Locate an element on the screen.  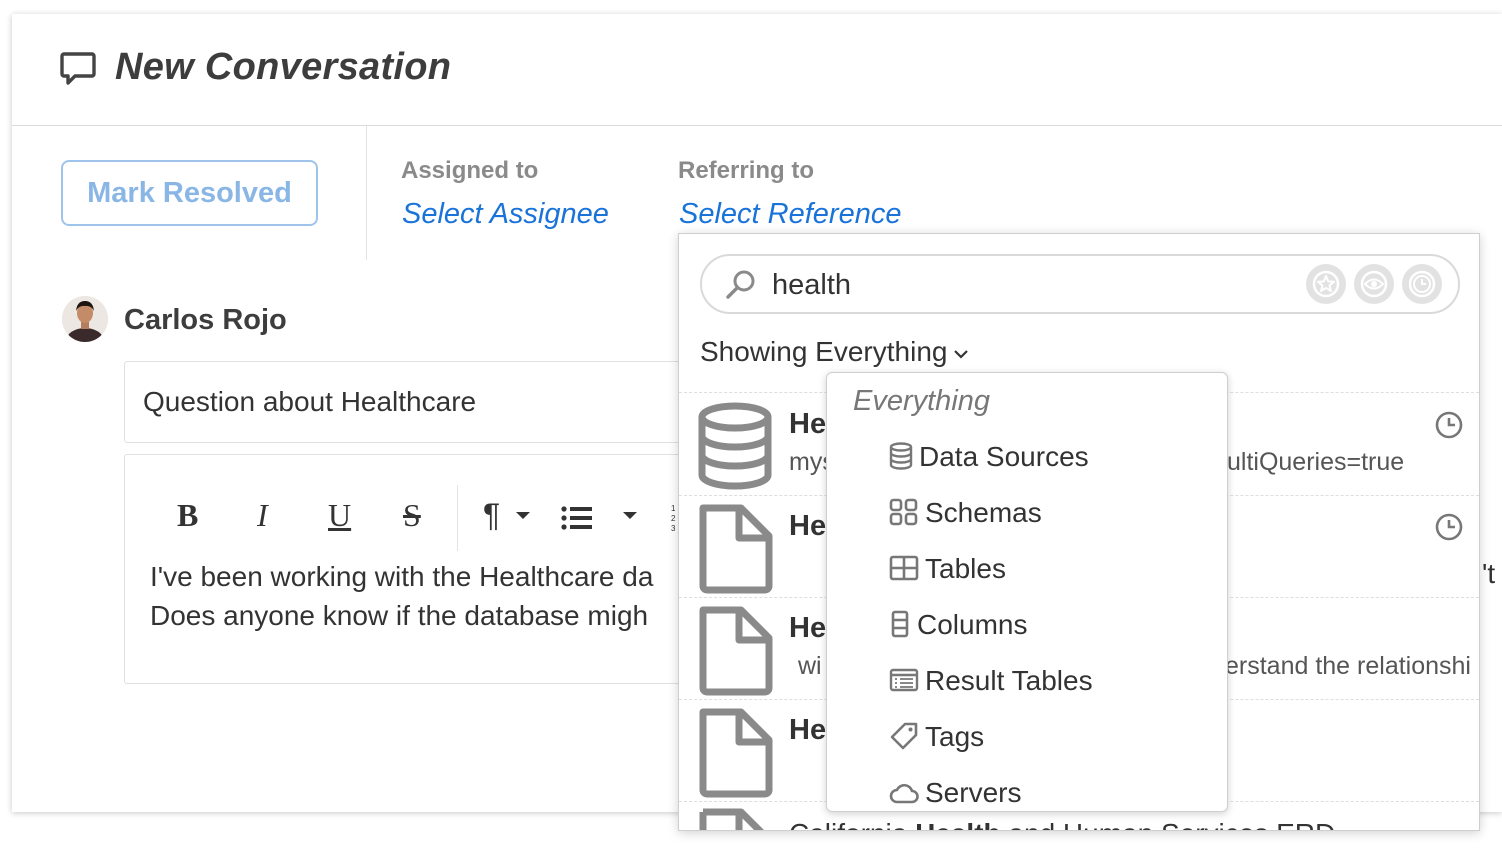
cloud-icon is located at coordinates (904, 793).